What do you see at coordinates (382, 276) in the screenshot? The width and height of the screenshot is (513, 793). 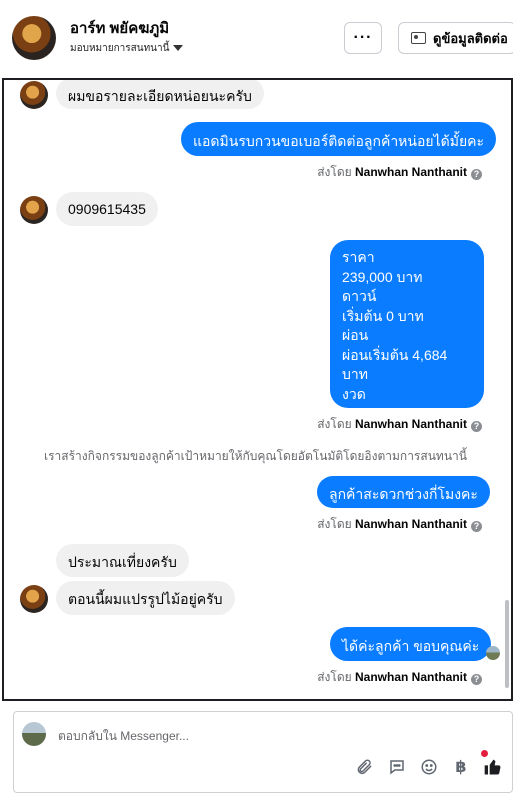 I see `price-line: 239,000 บาท` at bounding box center [382, 276].